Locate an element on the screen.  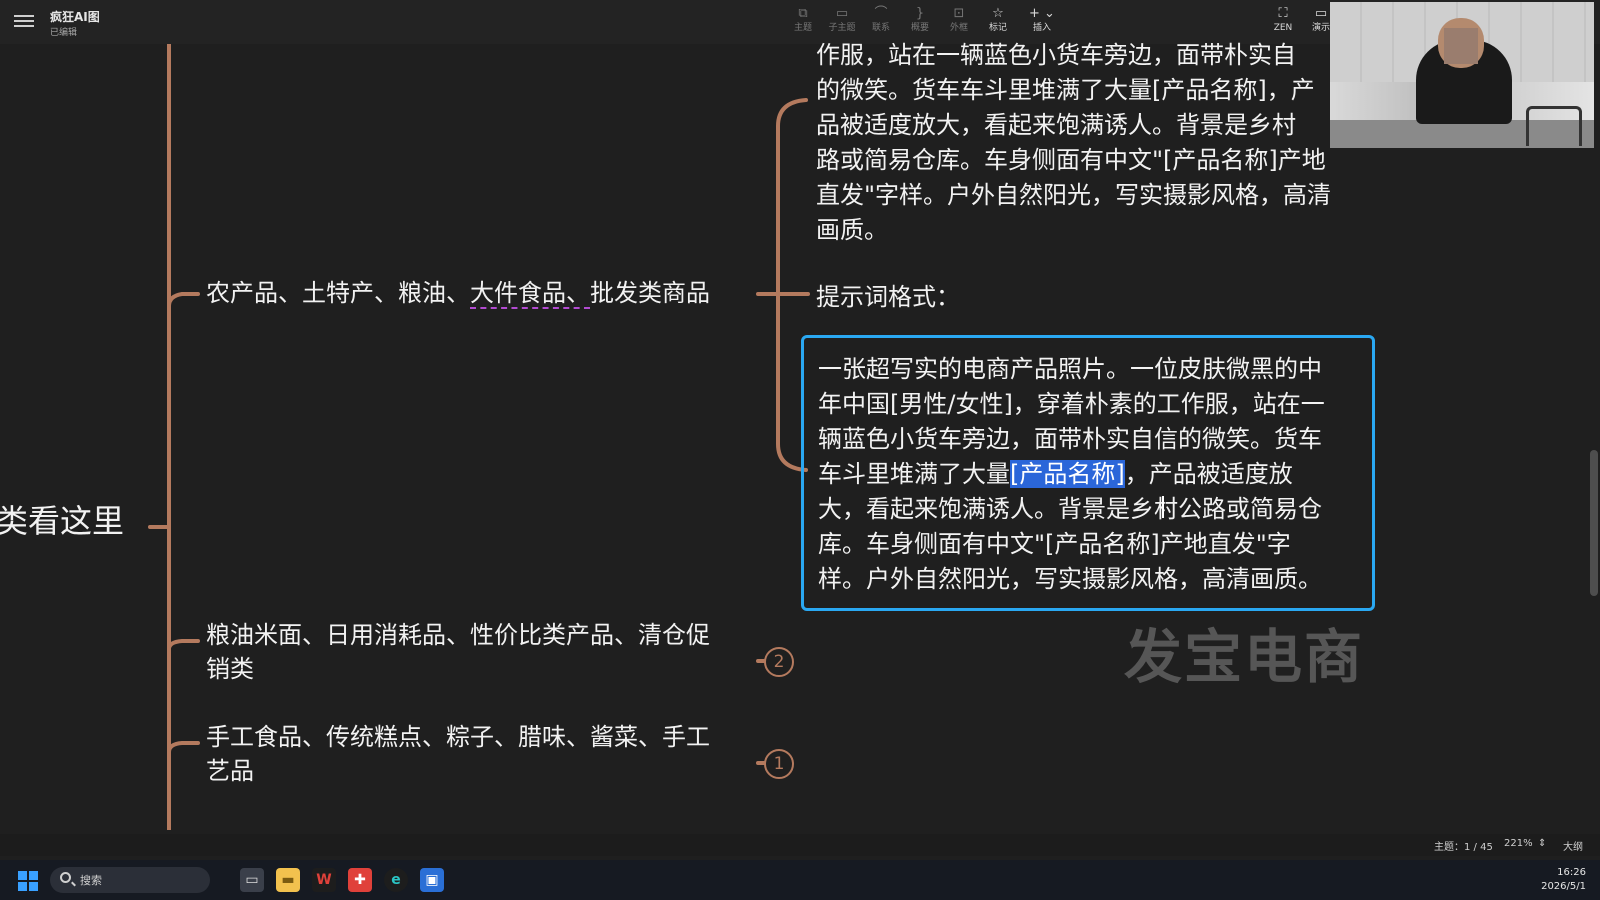
subtopic-icon: ▭ is located at coordinates (842, 13).